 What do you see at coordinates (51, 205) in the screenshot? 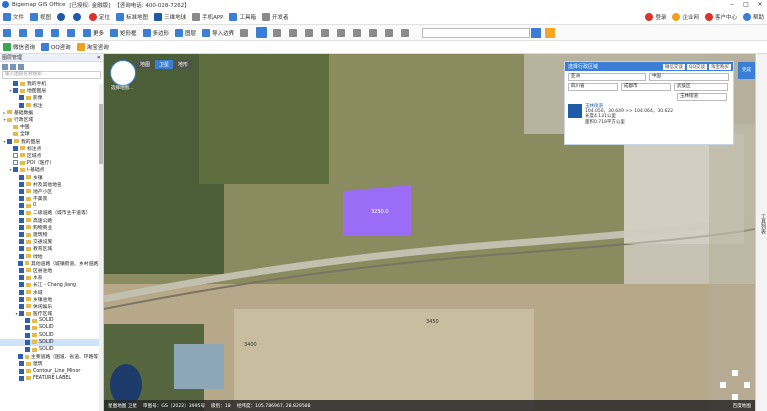
I see `layer-tree-item: 0` at bounding box center [51, 205].